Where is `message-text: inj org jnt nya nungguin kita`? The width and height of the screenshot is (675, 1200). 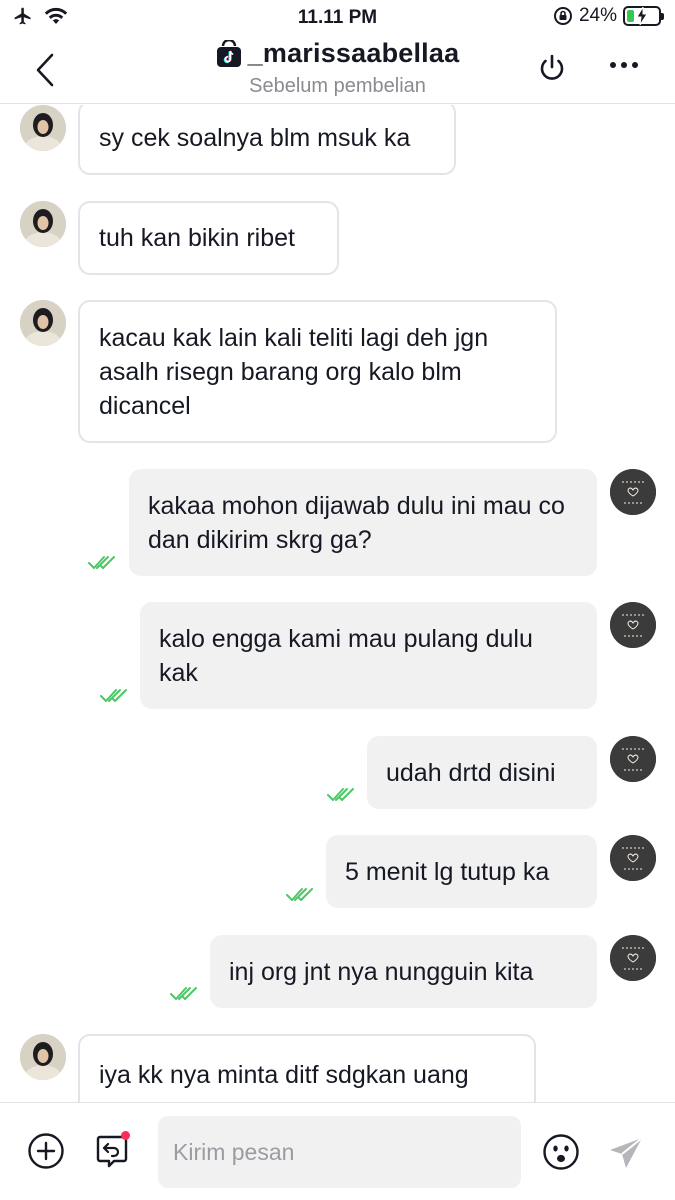
message-text: inj org jnt nya nungguin kita is located at coordinates (381, 971).